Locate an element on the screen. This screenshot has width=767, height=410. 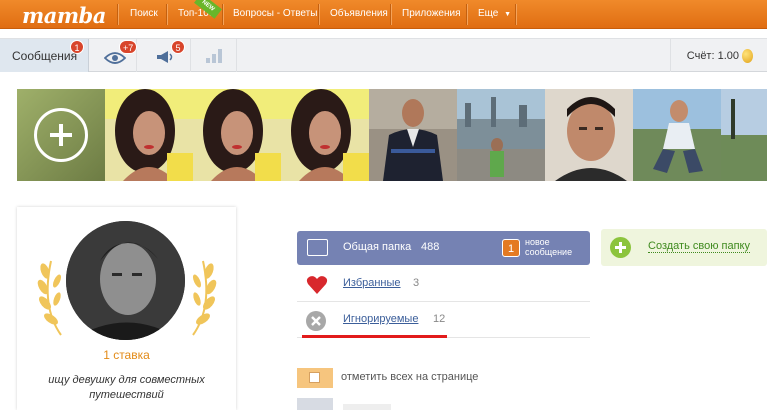
photo-landscape-icon is located at coordinates (744, 135).